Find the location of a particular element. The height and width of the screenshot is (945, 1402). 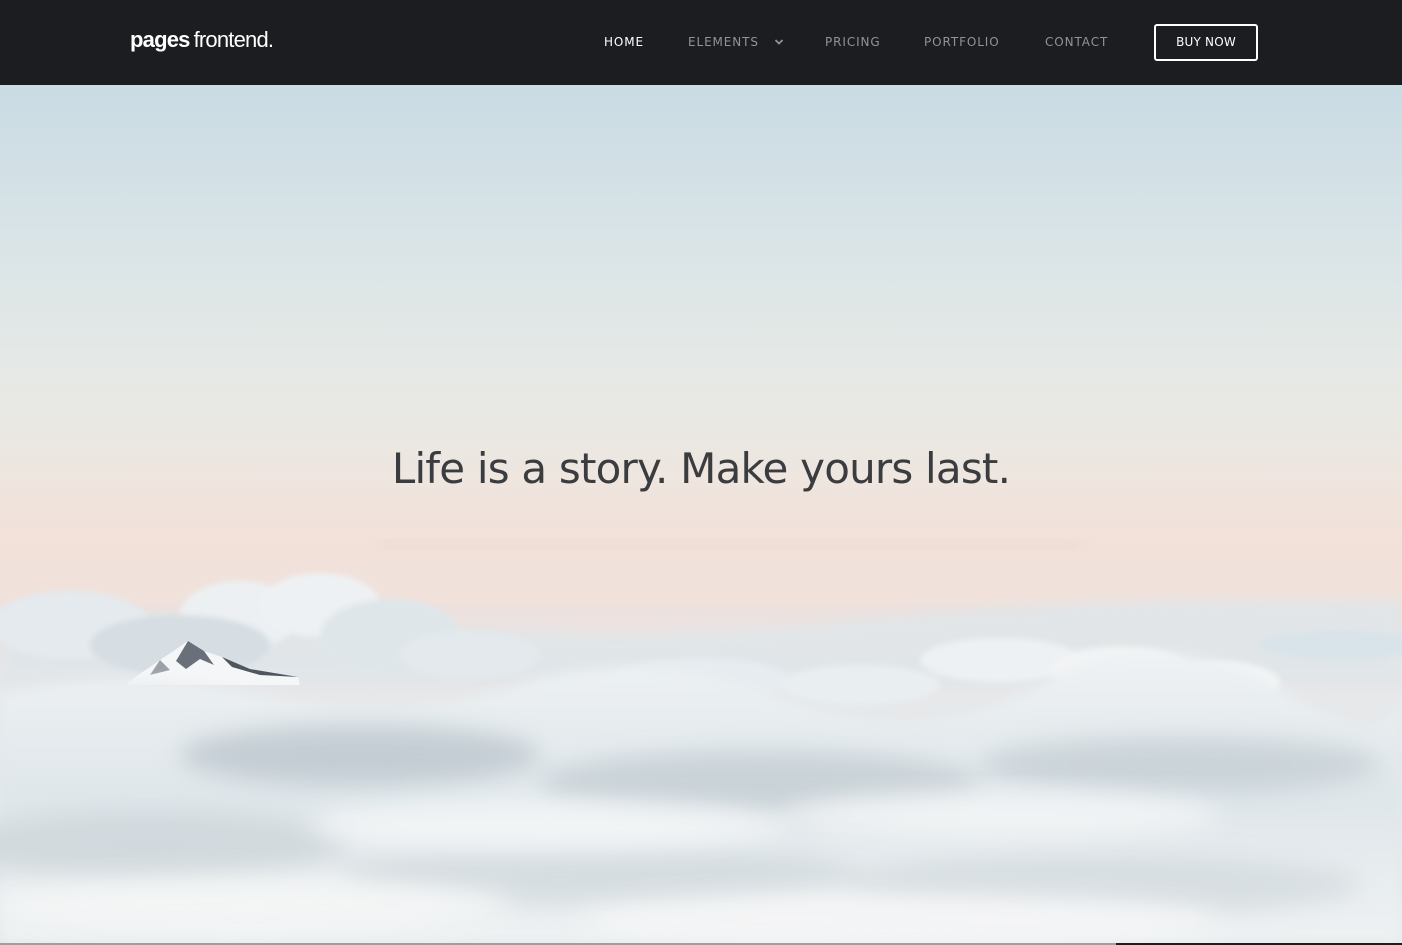

nav-item-elements-label: ELEMENTS is located at coordinates (723, 42).